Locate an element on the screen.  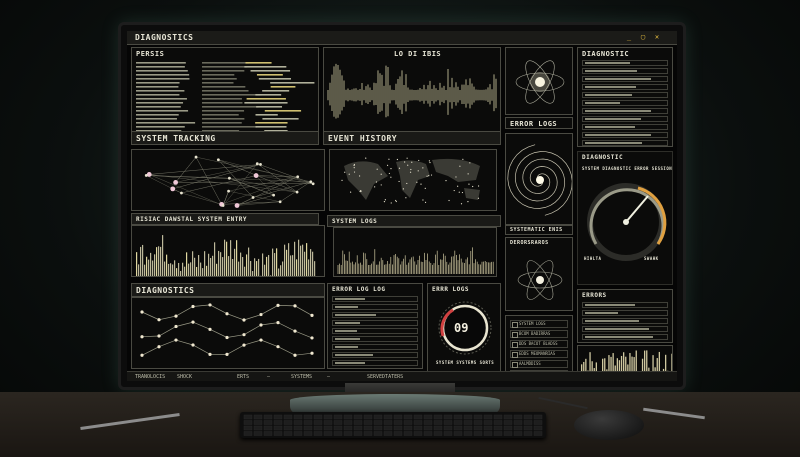
taskbar-item-7: SERVEDTATERS is located at coordinates (385, 377).